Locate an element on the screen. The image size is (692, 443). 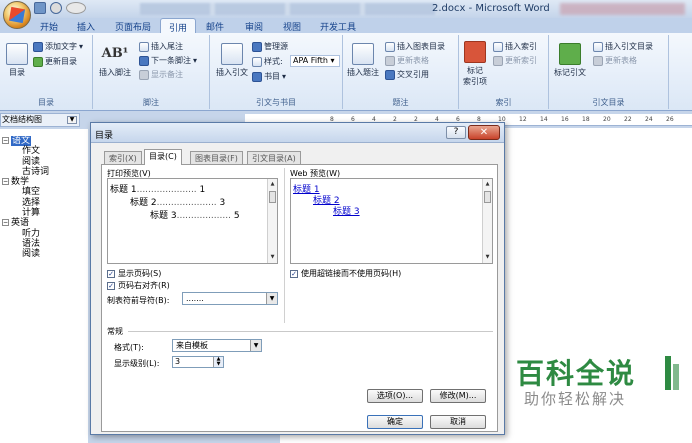
right-align-checkbox: ✓ 页码右对齐(R) is located at coordinates (138, 285).